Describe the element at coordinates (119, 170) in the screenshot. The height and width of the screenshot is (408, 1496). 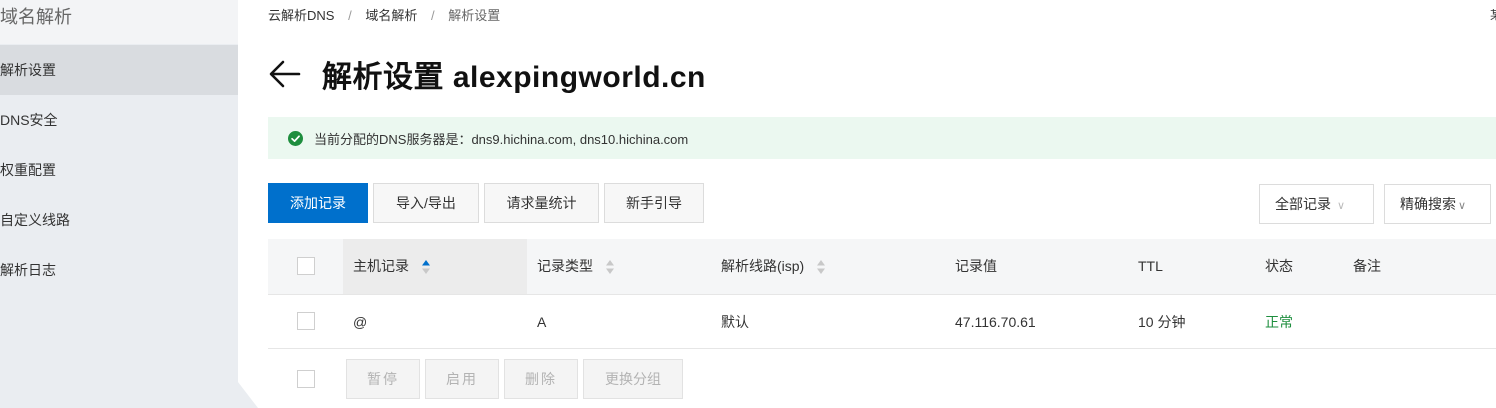
I see `sidebar-item-weight-config: 权重配置` at that location.